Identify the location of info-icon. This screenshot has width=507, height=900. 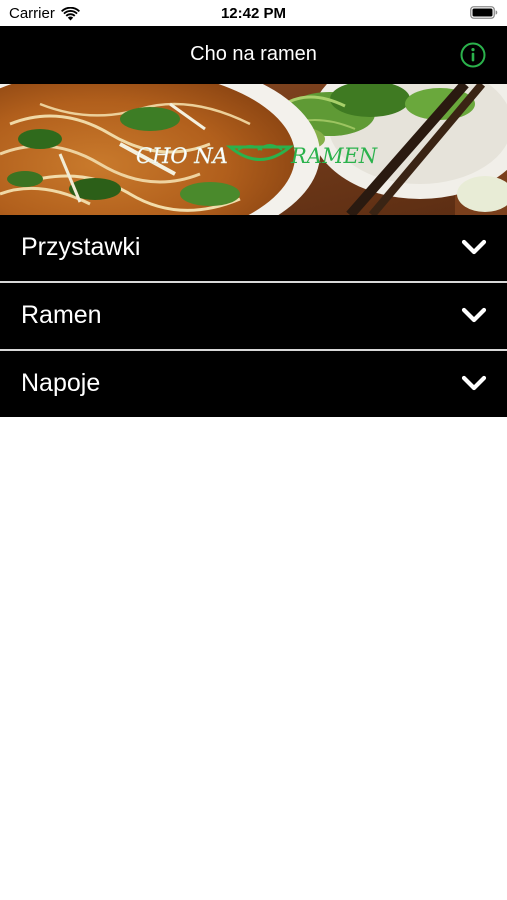
(473, 55).